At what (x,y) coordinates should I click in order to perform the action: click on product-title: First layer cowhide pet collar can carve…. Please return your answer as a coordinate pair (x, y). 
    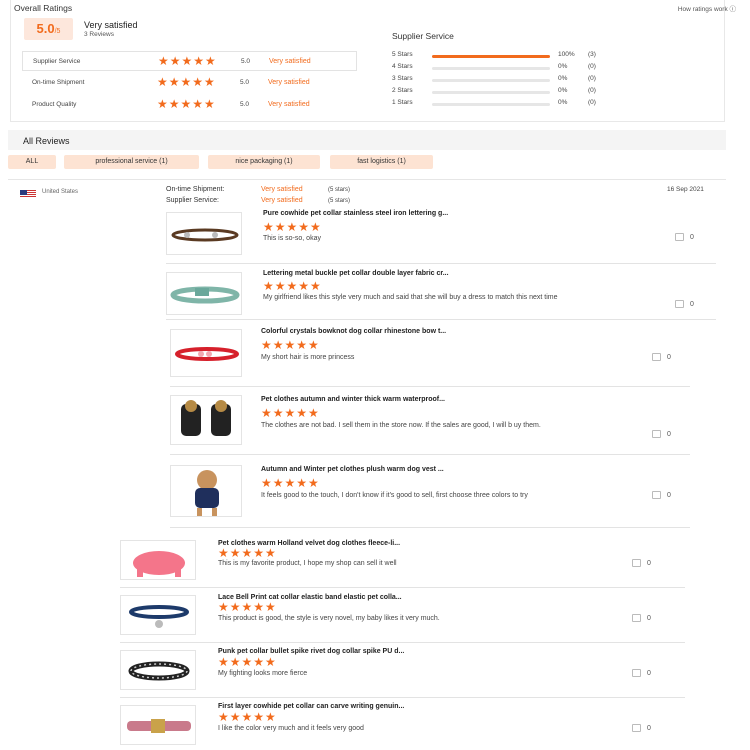
    Looking at the image, I should click on (311, 706).